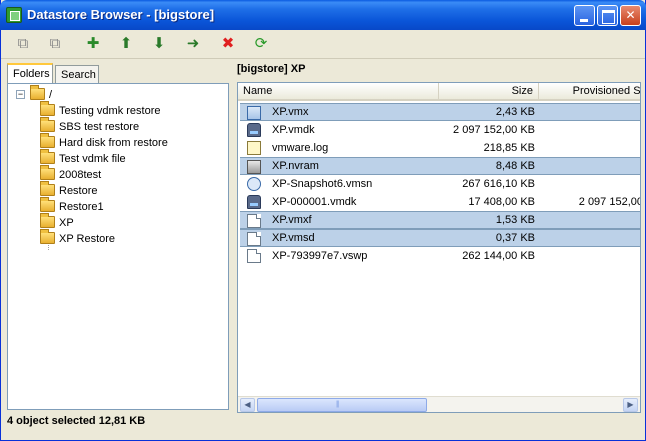 This screenshot has width=646, height=441. Describe the element at coordinates (322, 184) in the screenshot. I see `file-name: XP-Snapshot6.vmsn` at that location.